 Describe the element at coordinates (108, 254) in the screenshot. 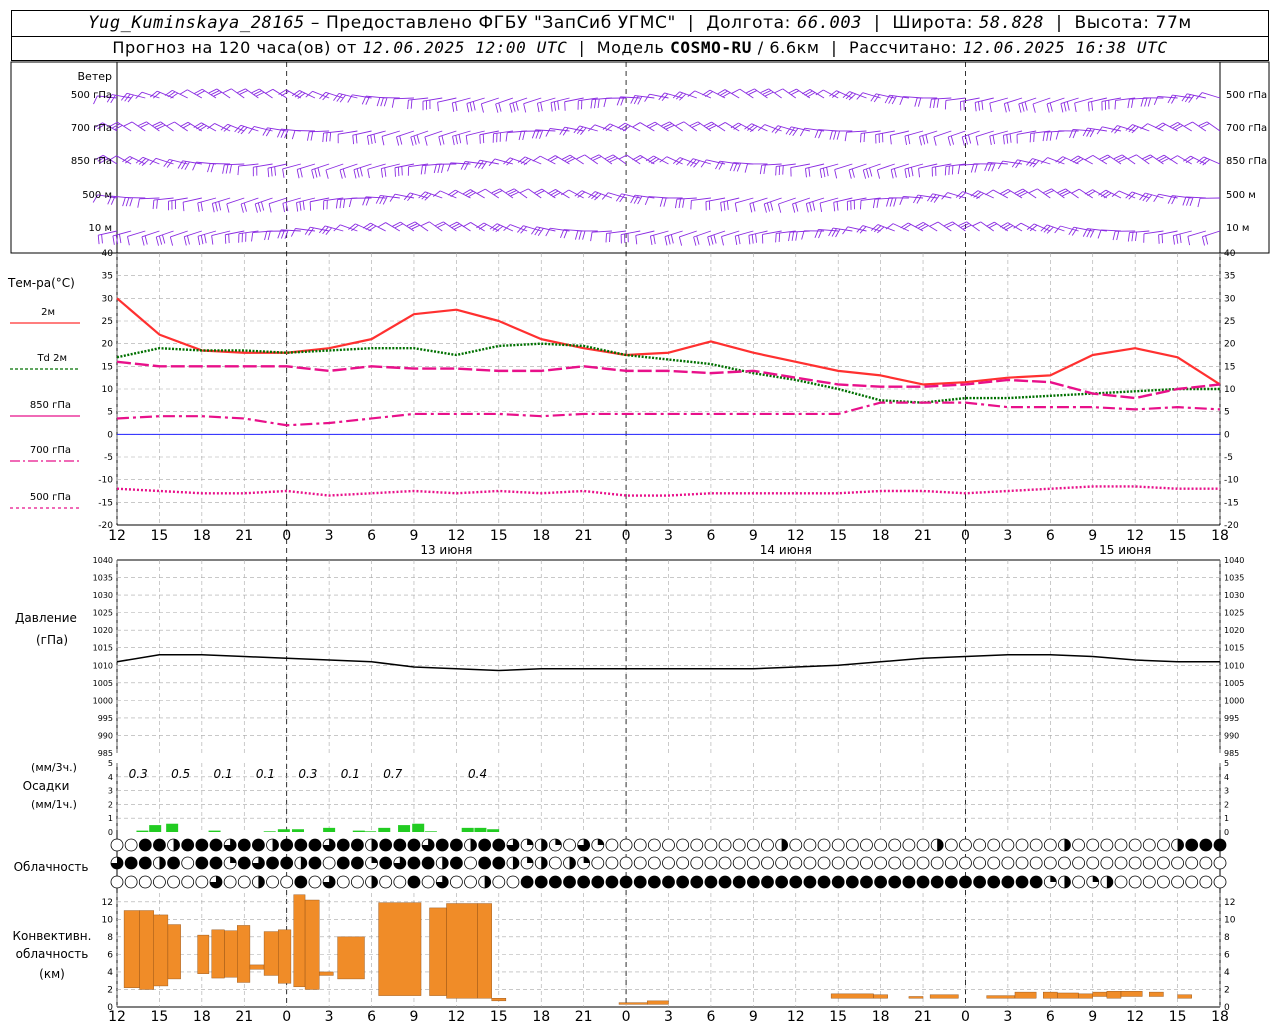

I see `temp-tick-left: 40` at that location.